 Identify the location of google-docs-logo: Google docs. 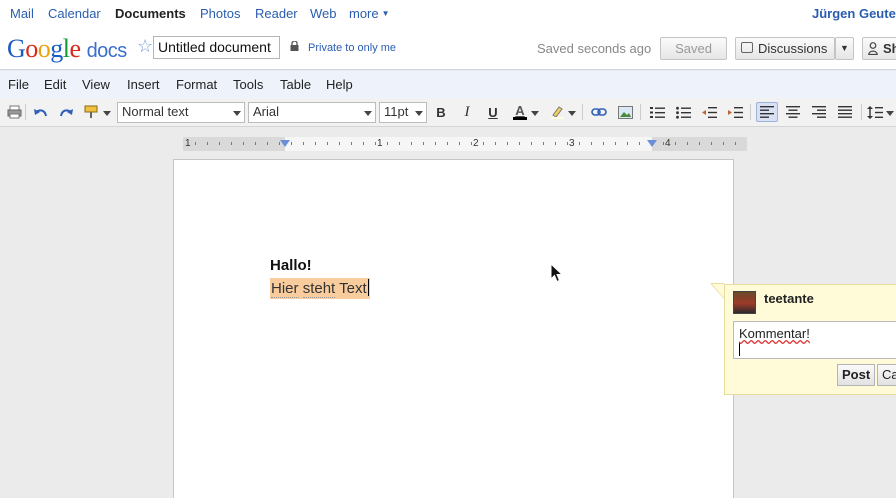
(67, 49).